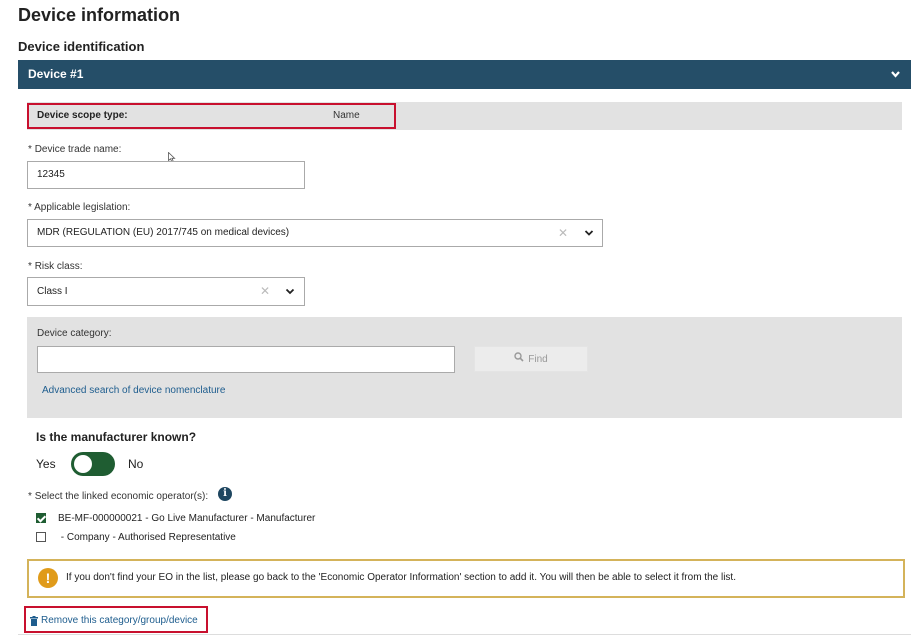  I want to click on toggle-knob, so click(83, 464).